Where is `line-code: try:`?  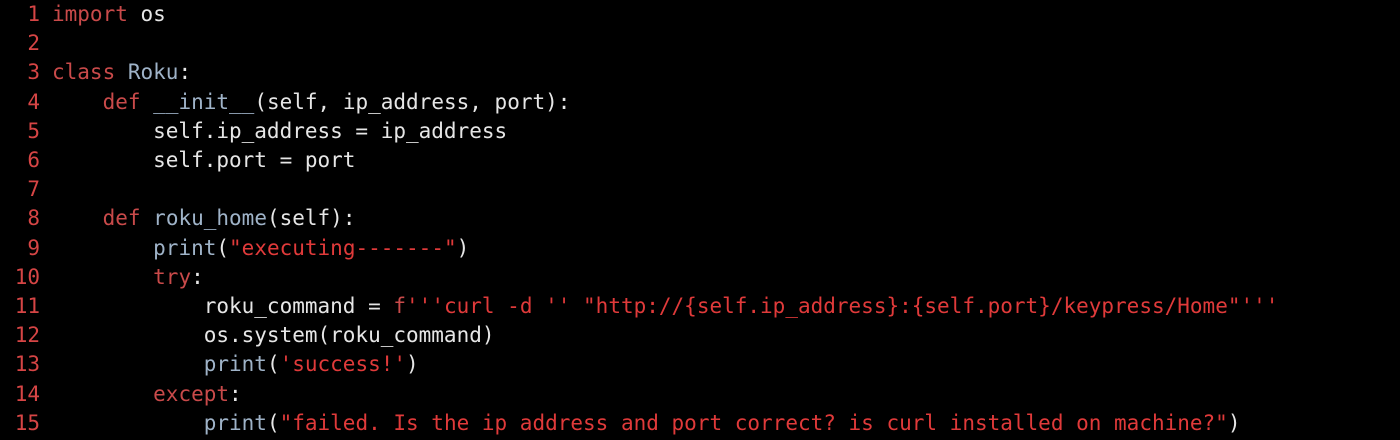
line-code: try: is located at coordinates (128, 277).